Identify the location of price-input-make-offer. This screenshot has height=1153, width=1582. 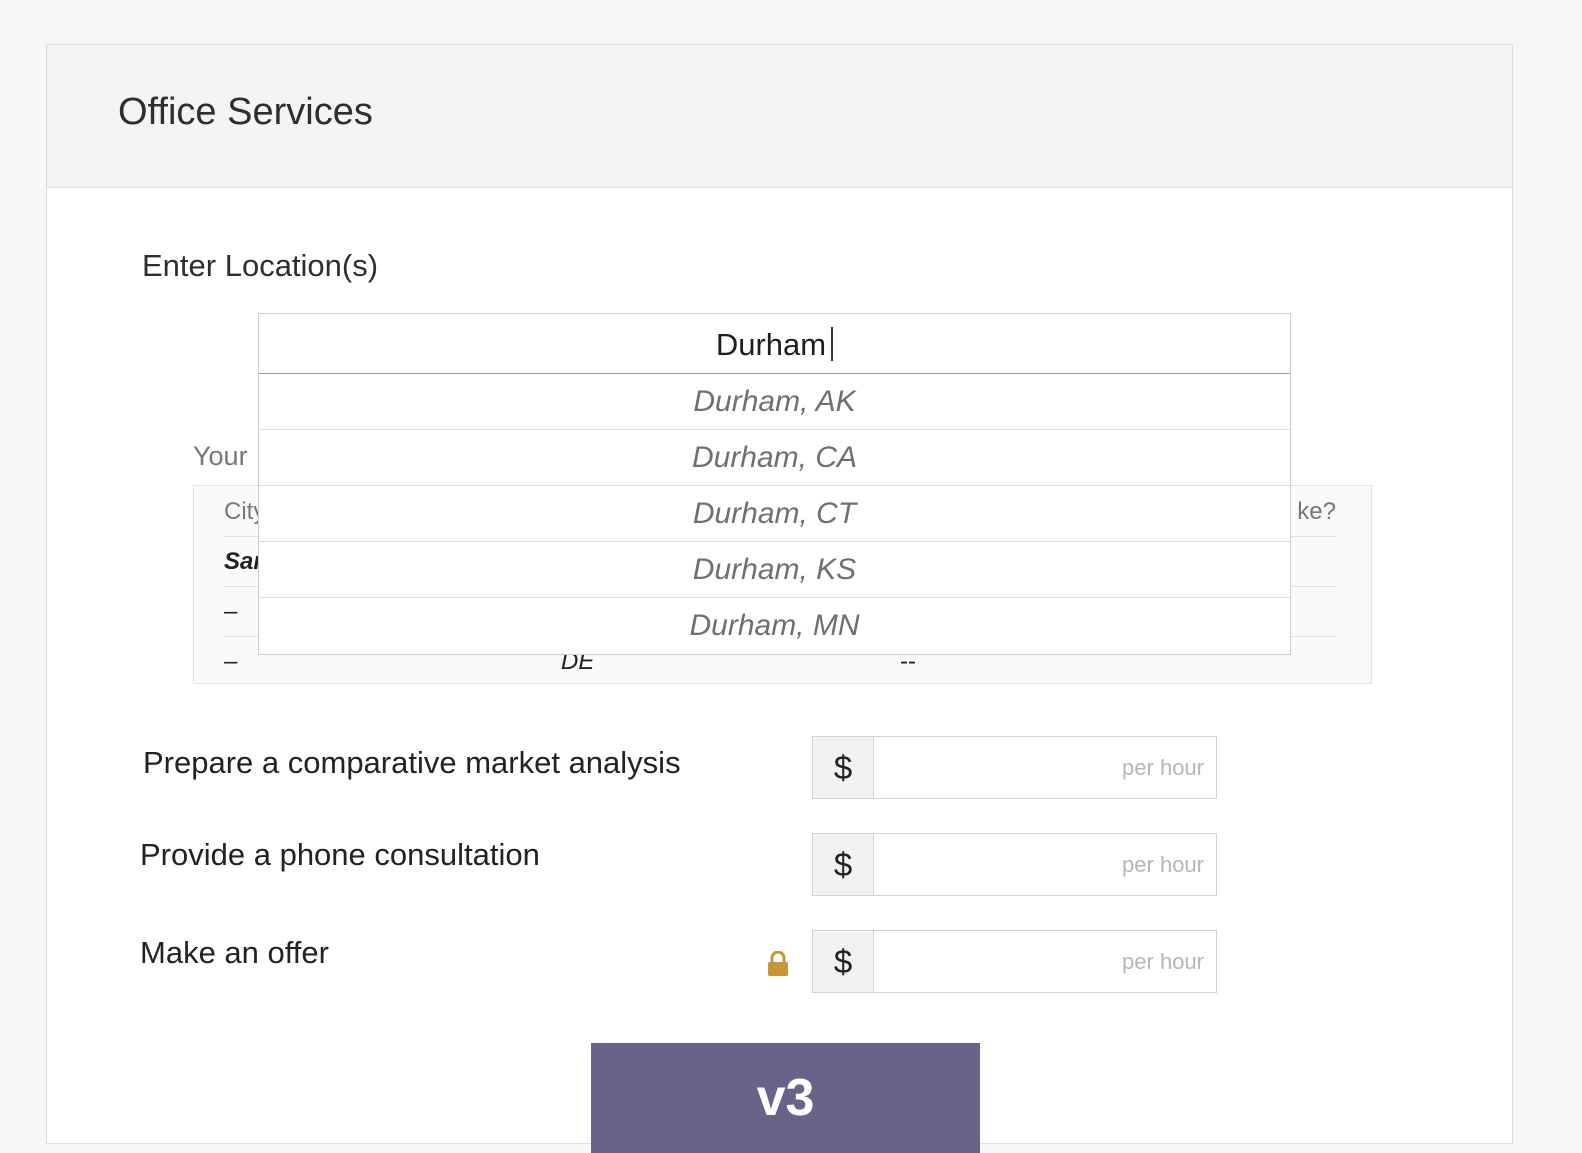
(1045, 961).